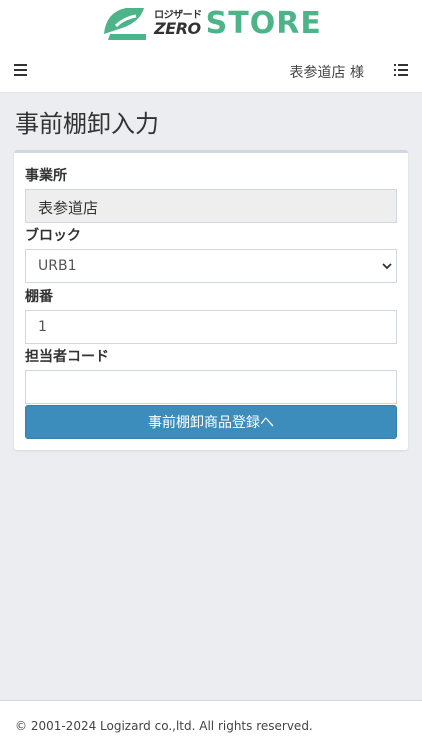 Image resolution: width=422 pixels, height=750 pixels. Describe the element at coordinates (57, 266) in the screenshot. I see `block-selected-value: URB1` at that location.